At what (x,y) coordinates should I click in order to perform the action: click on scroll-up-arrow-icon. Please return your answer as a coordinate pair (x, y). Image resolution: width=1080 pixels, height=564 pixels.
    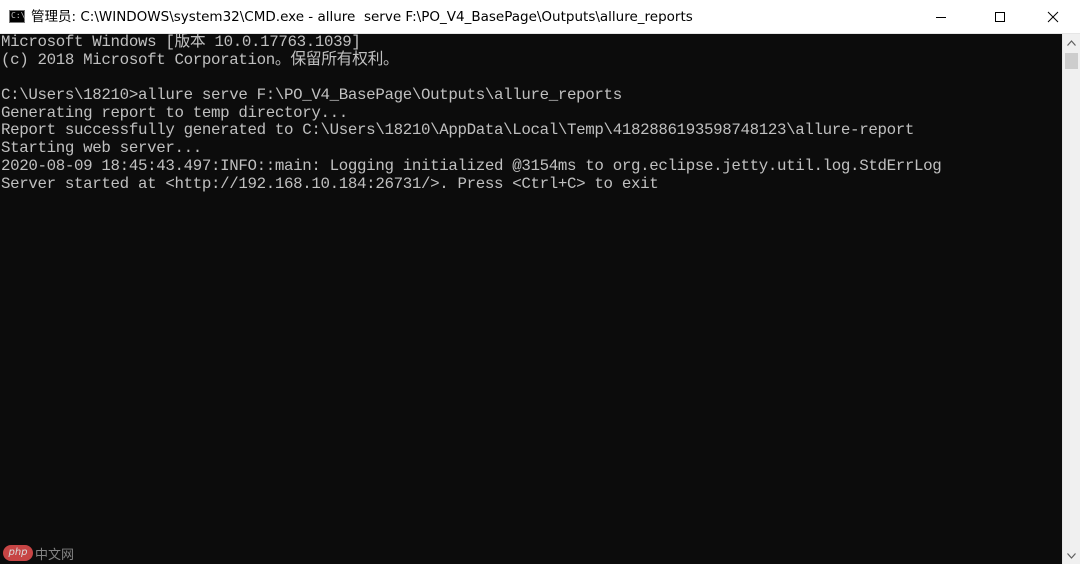
    Looking at the image, I should click on (1071, 42).